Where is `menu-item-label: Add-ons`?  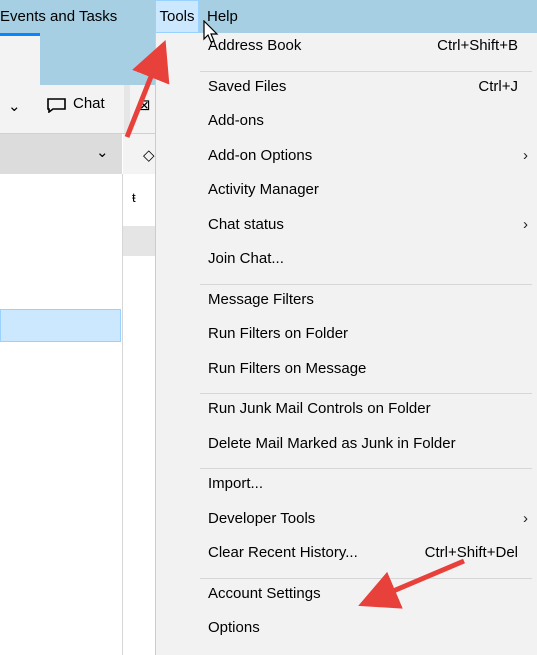 menu-item-label: Add-ons is located at coordinates (236, 120).